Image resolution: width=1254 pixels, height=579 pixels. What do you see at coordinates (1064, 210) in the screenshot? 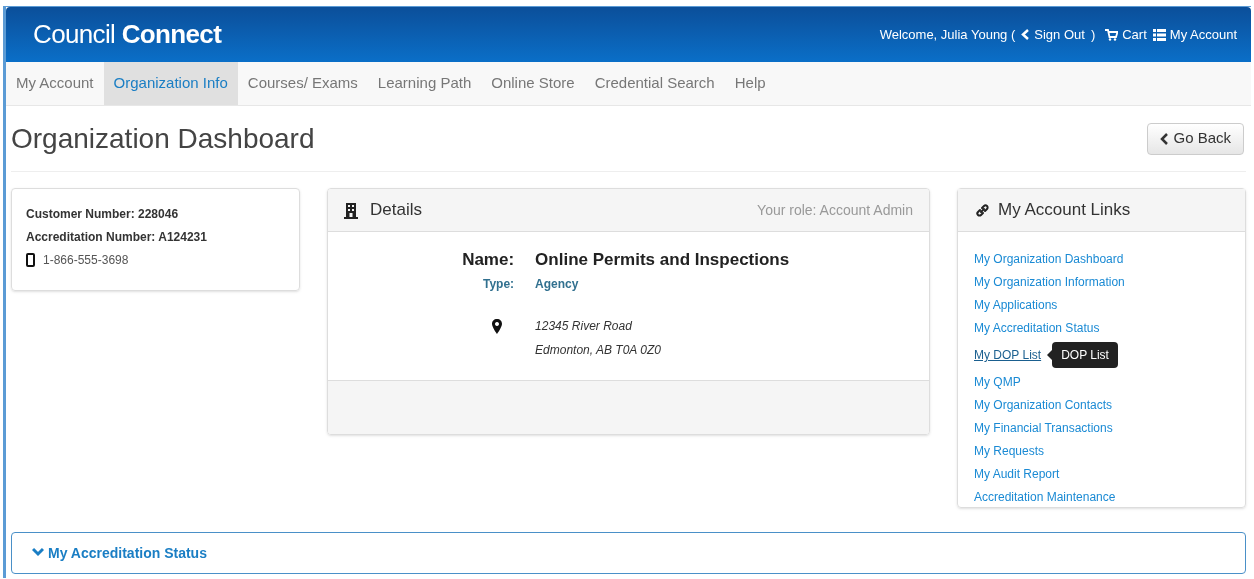
I see `panel-title: My Account Links` at bounding box center [1064, 210].